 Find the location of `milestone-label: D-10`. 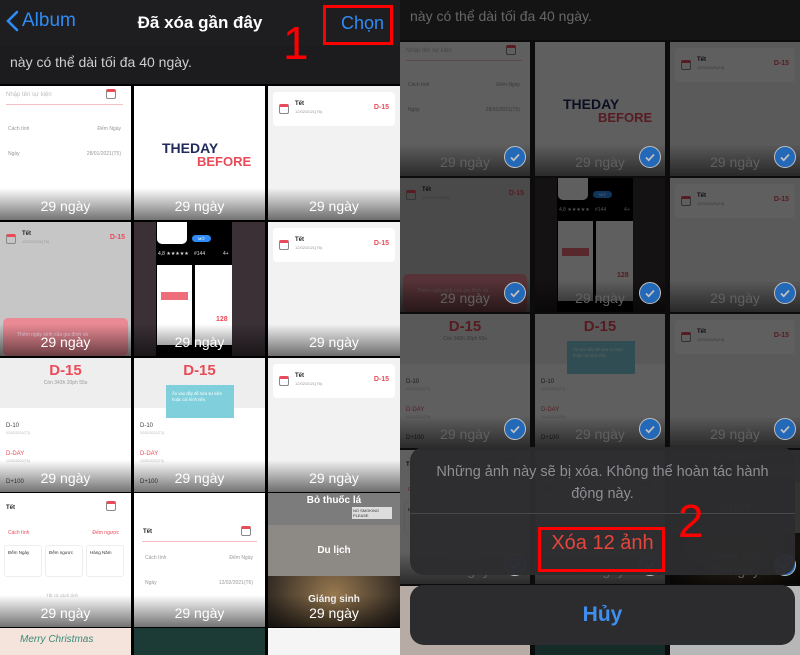

milestone-label: D-10 is located at coordinates (13, 426).